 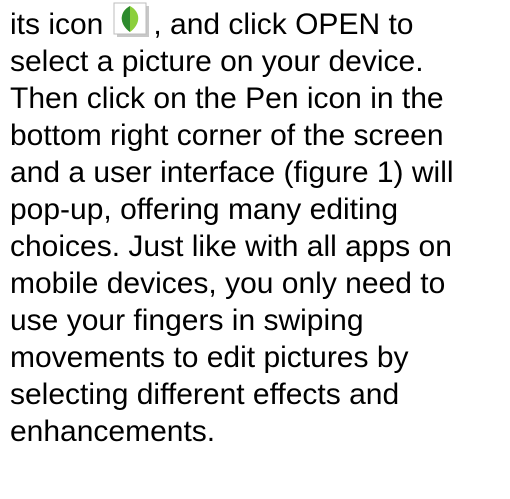 I want to click on text-line-5: and a user interface (figure 1) will, so click(x=232, y=172).